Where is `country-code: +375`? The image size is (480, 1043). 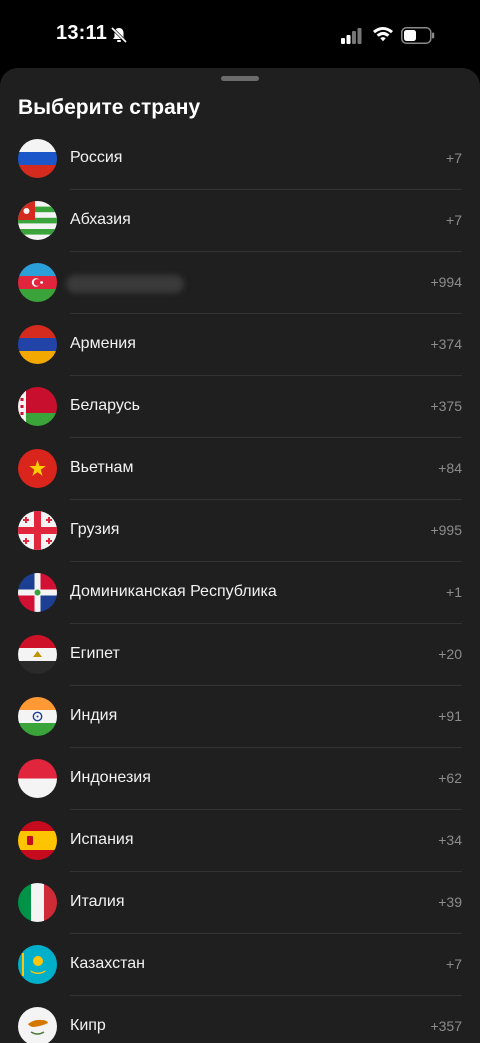
country-code: +375 is located at coordinates (446, 406).